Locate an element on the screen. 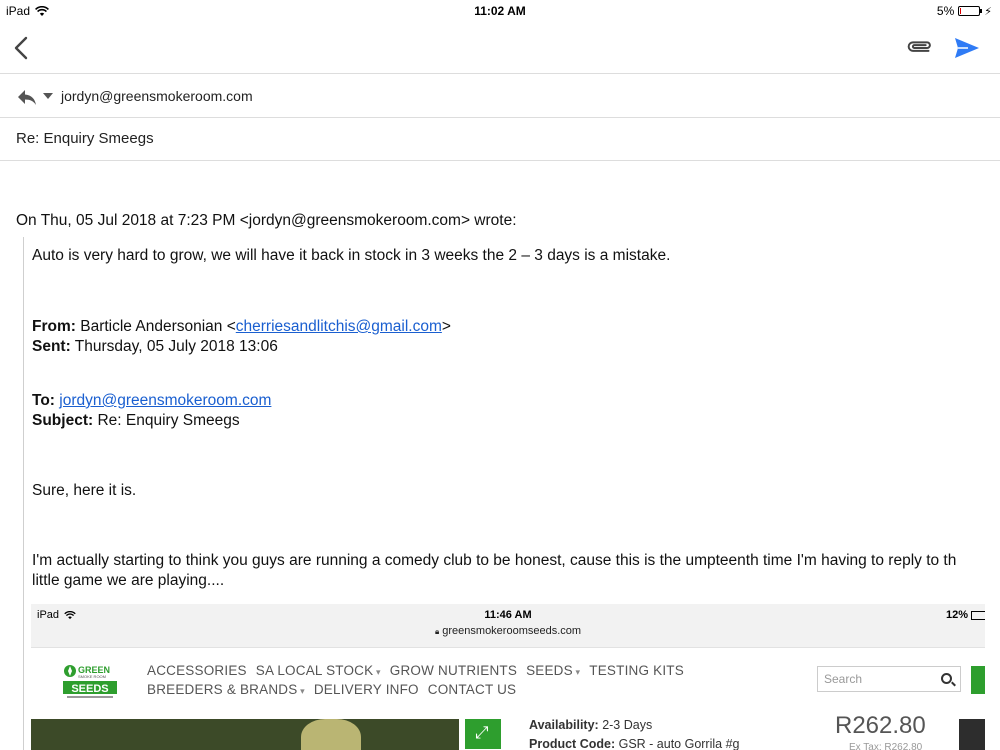  embedded-battery-icon is located at coordinates (978, 615).